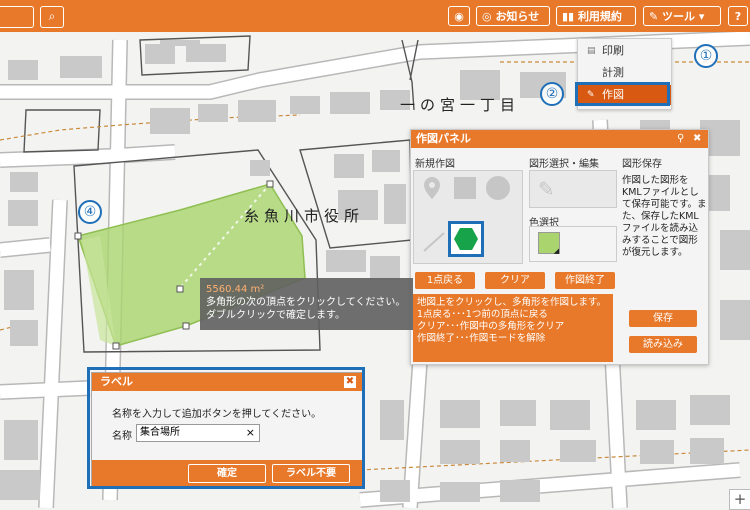 This screenshot has width=750, height=510. I want to click on color-swatch: ◢, so click(549, 243).